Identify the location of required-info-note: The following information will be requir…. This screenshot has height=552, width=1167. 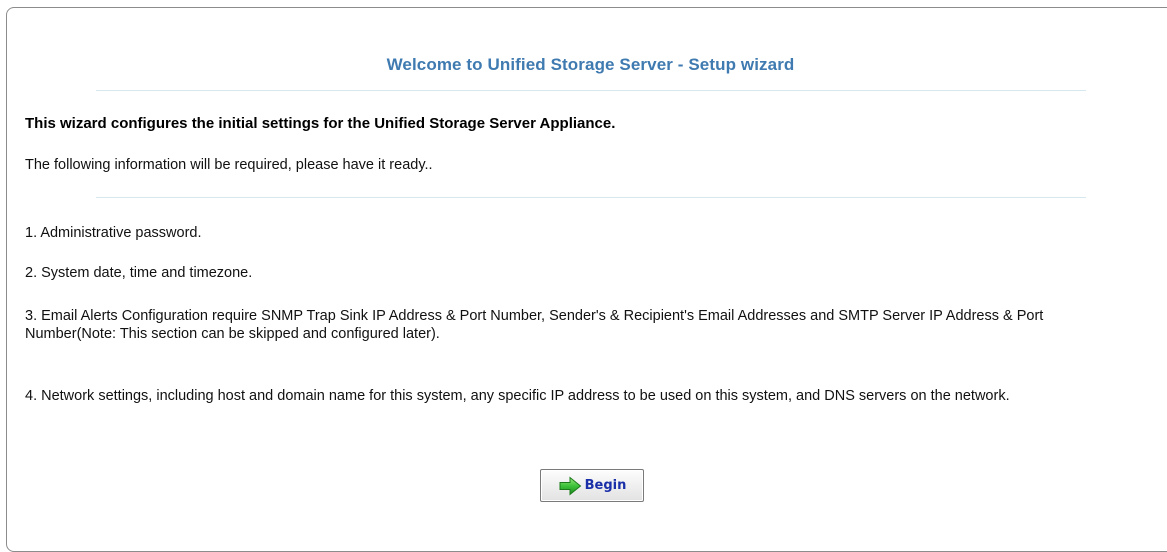
(229, 165).